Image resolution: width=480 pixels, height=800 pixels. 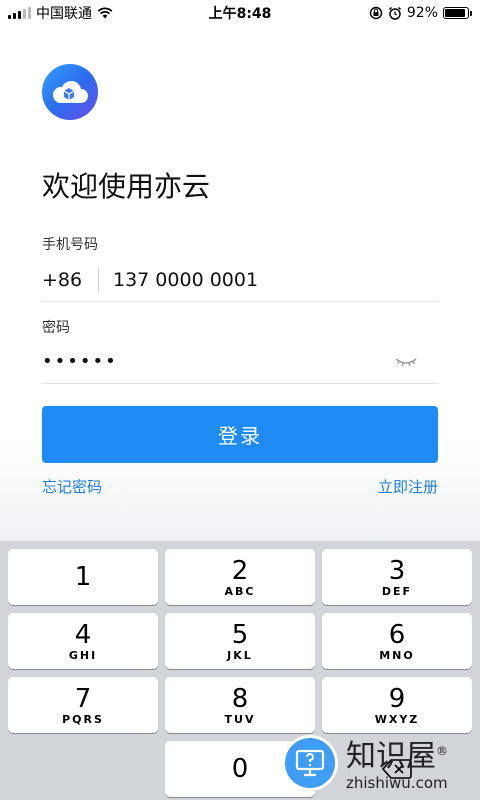 I want to click on status-right: 92%, so click(x=420, y=13).